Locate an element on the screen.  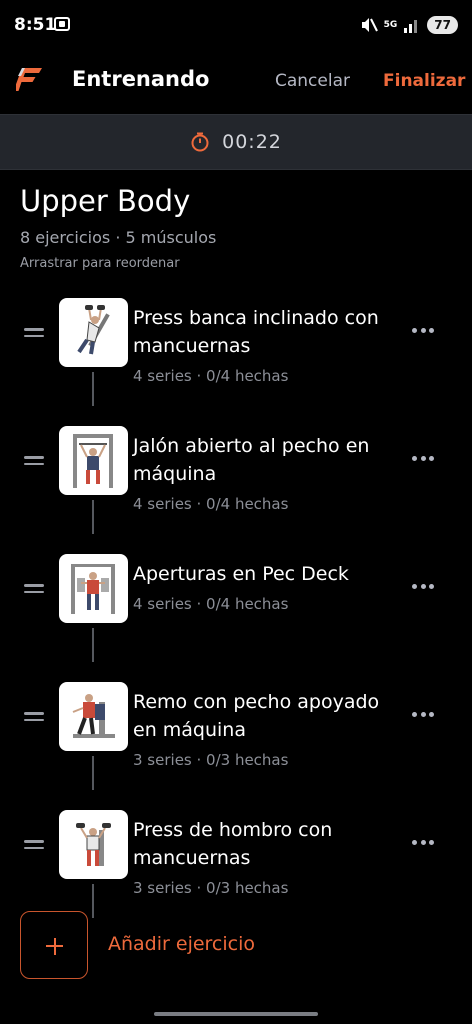
drag-hint: Arrastrar para reordenar is located at coordinates (100, 263).